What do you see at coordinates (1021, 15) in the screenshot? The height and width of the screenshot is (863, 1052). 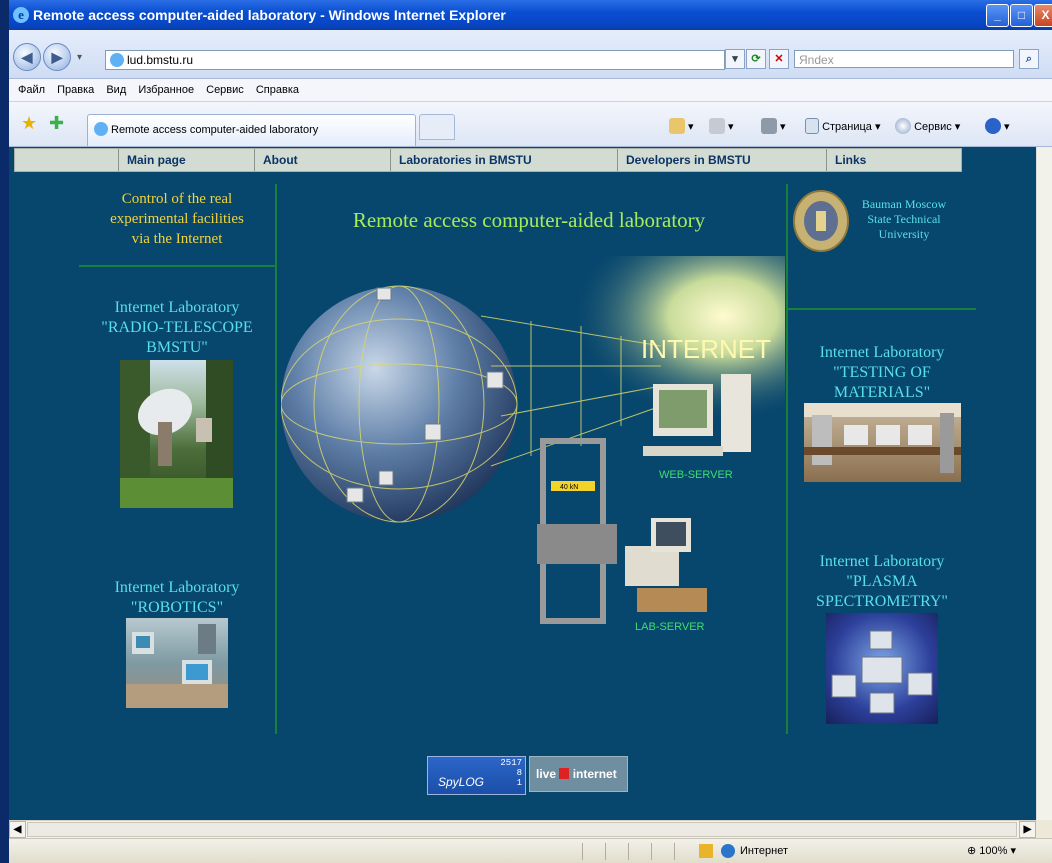 I see `maximize-button: □` at bounding box center [1021, 15].